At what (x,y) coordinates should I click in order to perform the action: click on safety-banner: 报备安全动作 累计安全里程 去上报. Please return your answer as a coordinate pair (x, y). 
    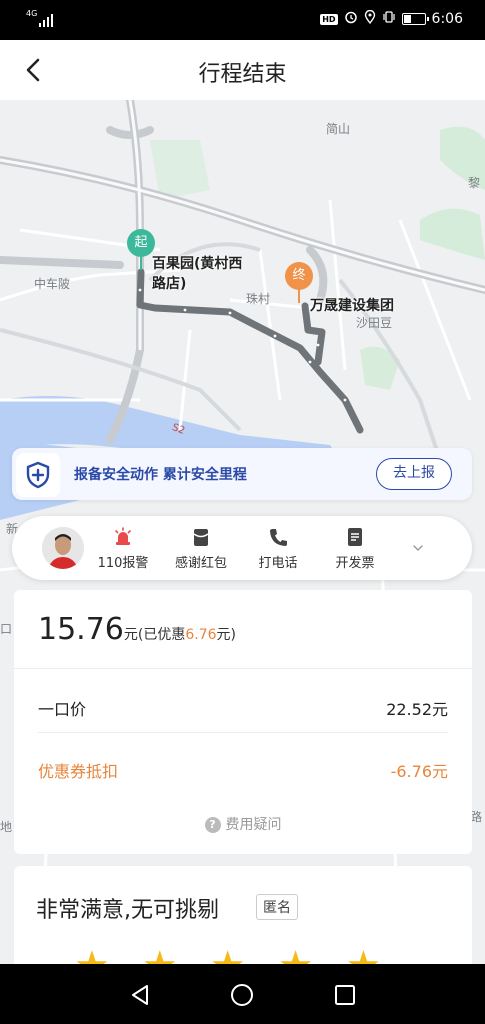
    Looking at the image, I should click on (242, 474).